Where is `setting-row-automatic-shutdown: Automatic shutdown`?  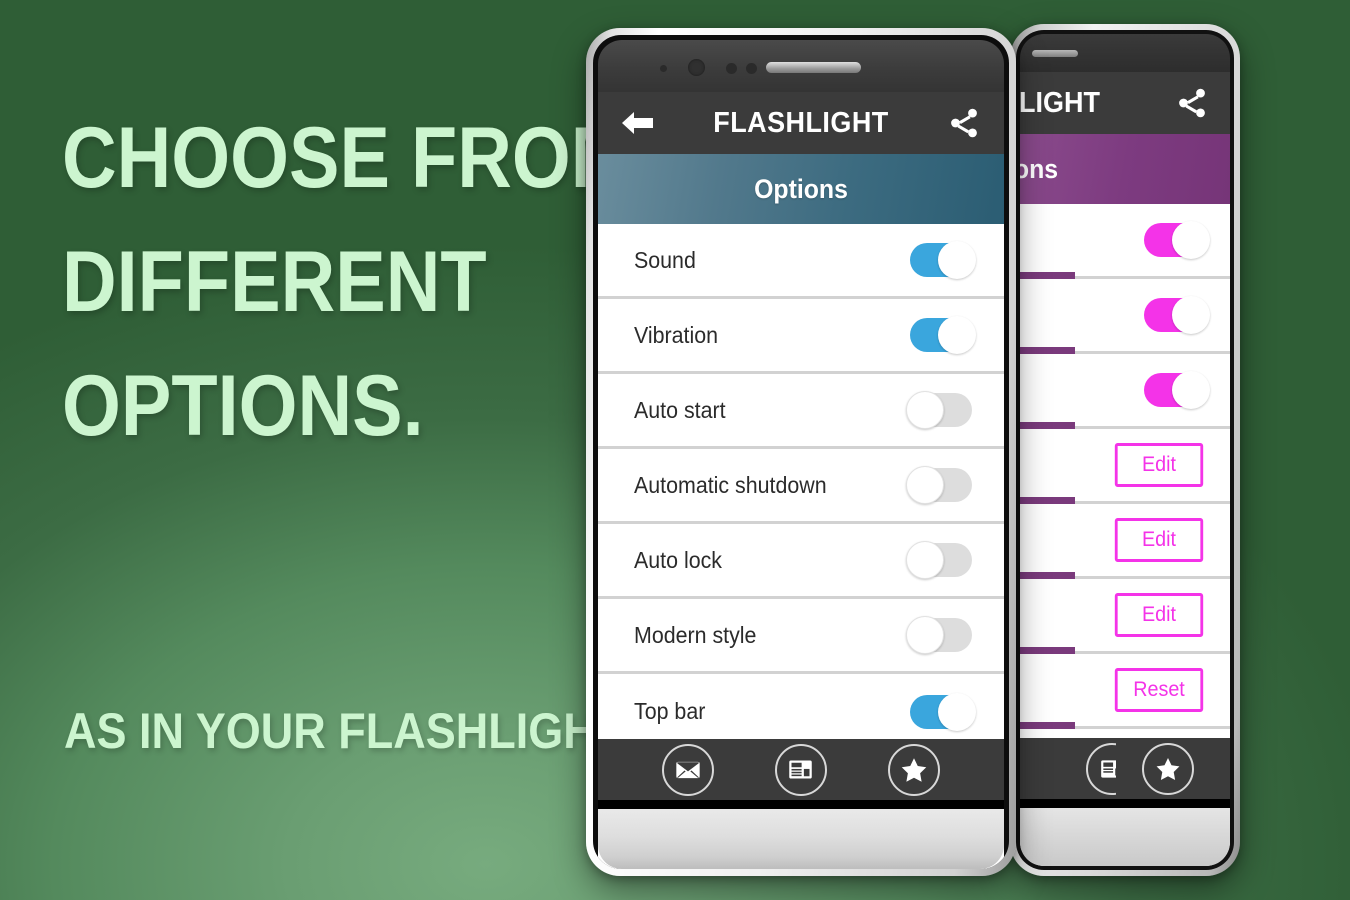 setting-row-automatic-shutdown: Automatic shutdown is located at coordinates (801, 486).